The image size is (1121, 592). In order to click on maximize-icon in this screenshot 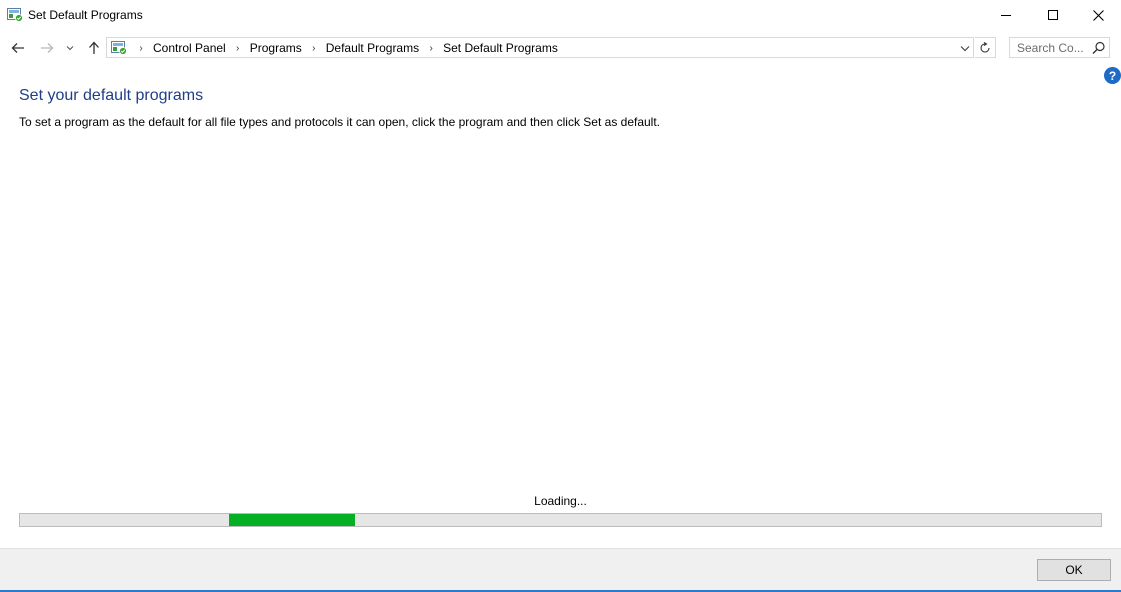, I will do `click(1053, 15)`.